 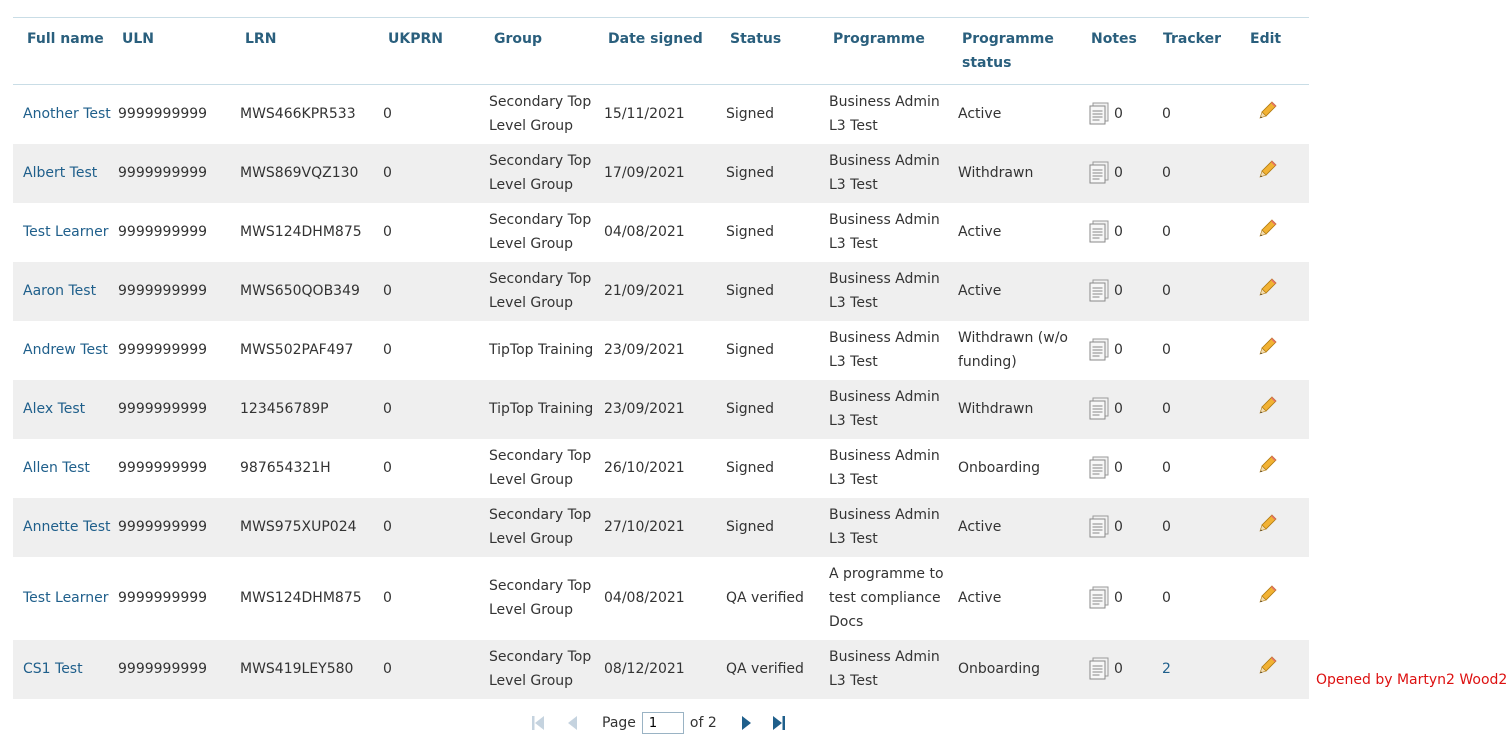 What do you see at coordinates (662, 723) in the screenshot?
I see `page-number-input` at bounding box center [662, 723].